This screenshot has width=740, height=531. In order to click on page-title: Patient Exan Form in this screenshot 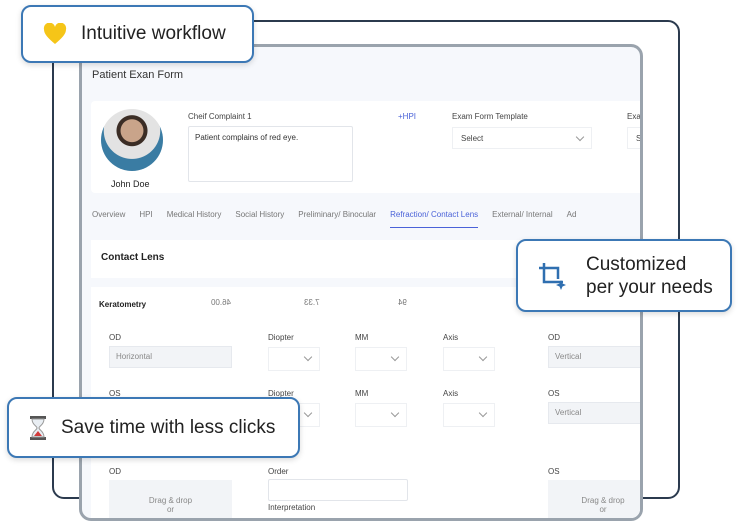, I will do `click(138, 75)`.